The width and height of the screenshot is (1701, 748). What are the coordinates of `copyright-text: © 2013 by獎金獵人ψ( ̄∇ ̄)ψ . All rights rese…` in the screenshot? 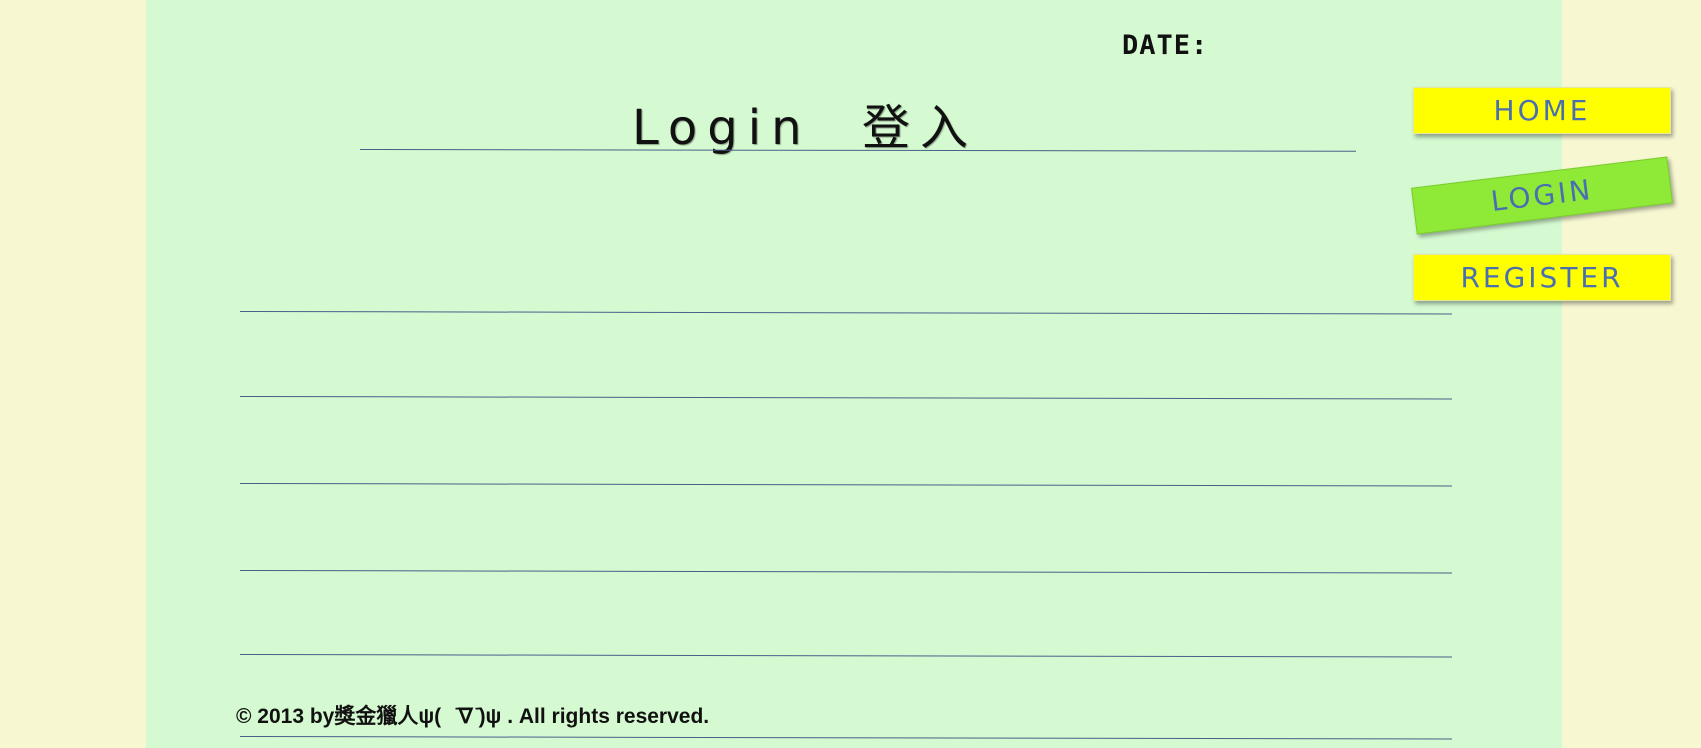 It's located at (473, 716).